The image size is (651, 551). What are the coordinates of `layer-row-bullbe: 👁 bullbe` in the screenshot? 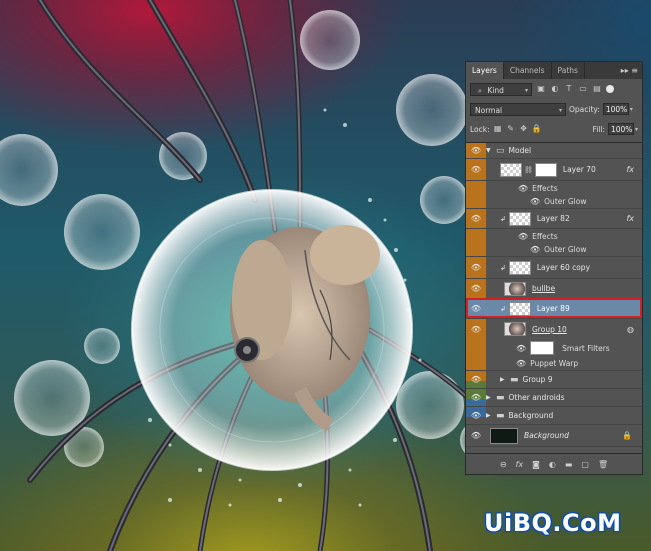 It's located at (554, 289).